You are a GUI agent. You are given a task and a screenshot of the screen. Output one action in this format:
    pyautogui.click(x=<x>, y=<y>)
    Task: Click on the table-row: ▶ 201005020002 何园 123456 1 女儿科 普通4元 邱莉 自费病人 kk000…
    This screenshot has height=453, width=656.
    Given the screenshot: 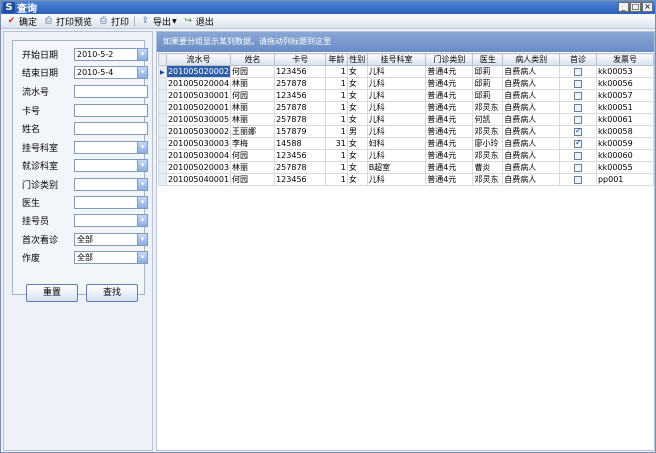 What is the action you would take?
    pyautogui.click(x=406, y=71)
    